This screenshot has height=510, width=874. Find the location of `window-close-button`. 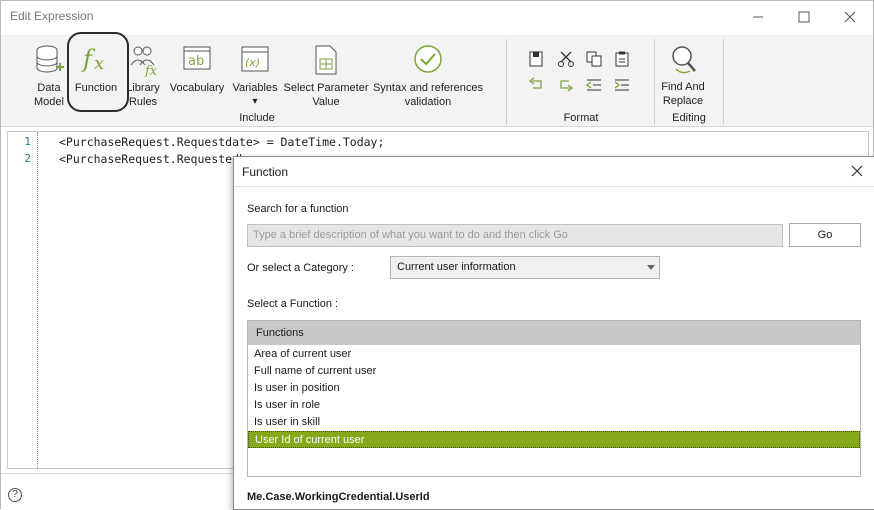

window-close-button is located at coordinates (850, 17).